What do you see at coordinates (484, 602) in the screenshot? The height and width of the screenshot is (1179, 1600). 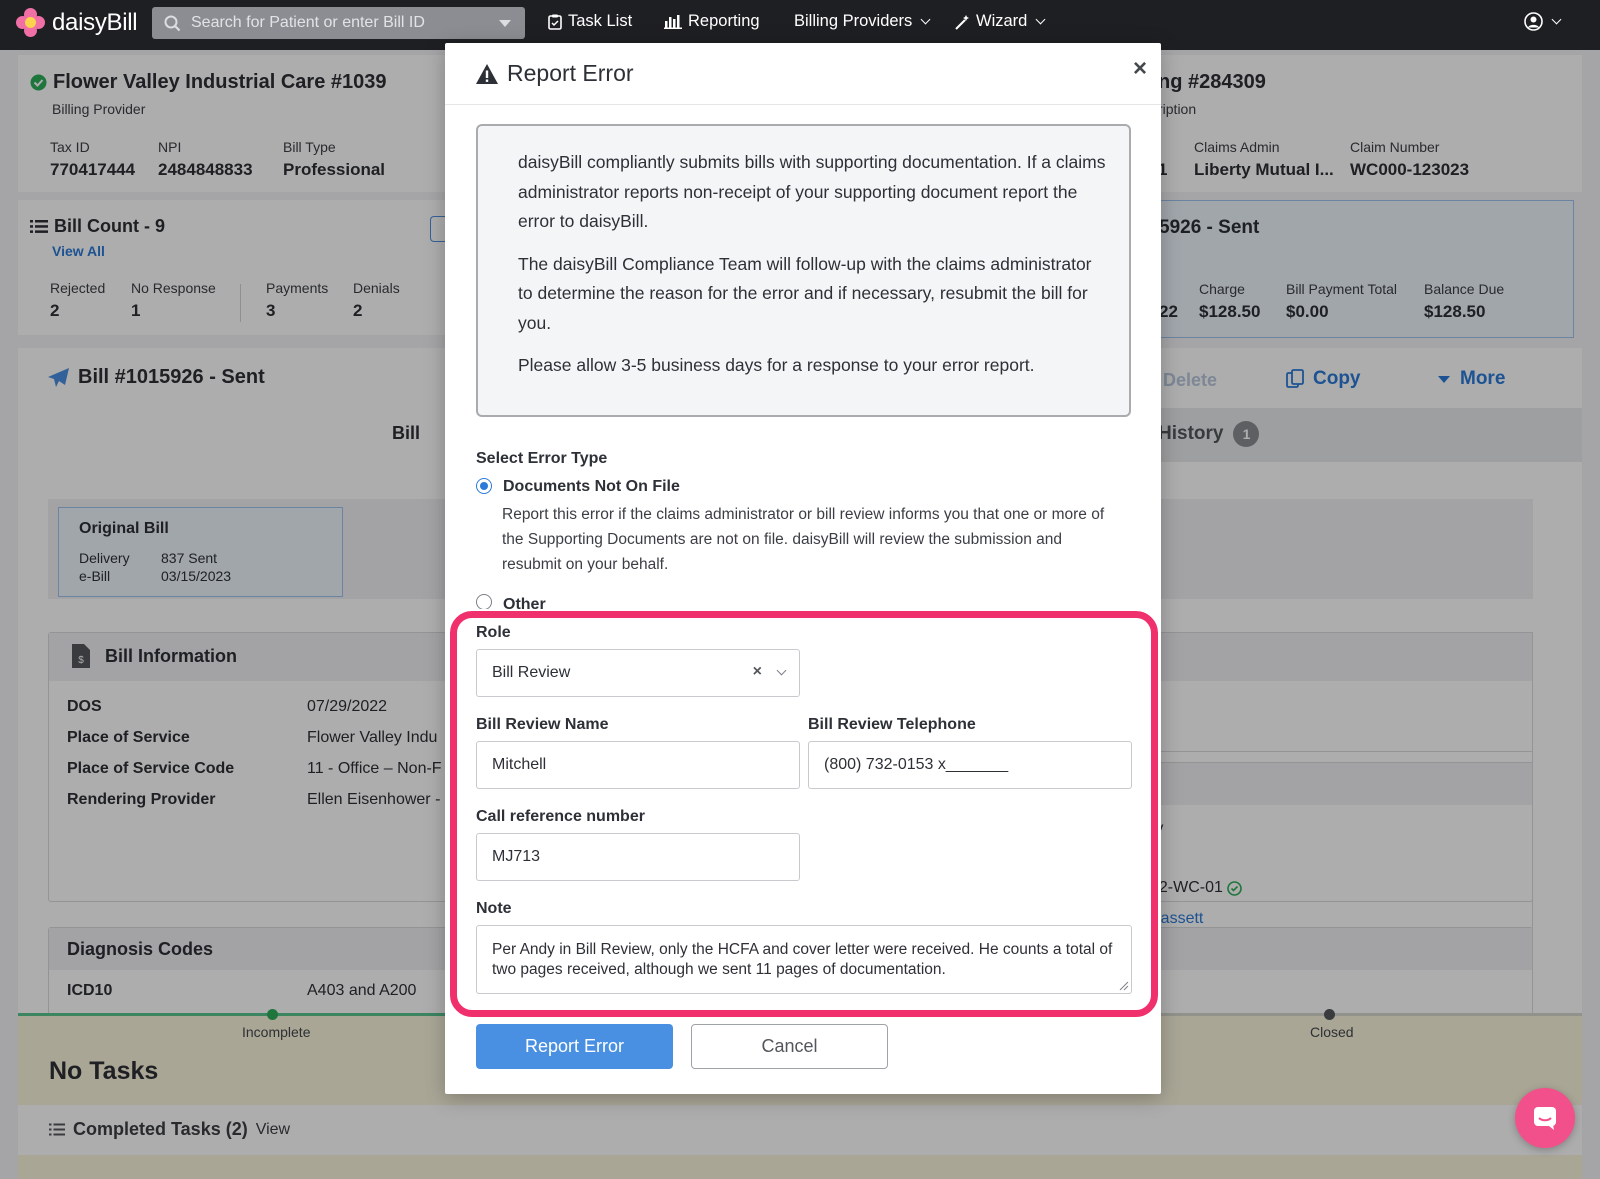 I see `radio-other` at bounding box center [484, 602].